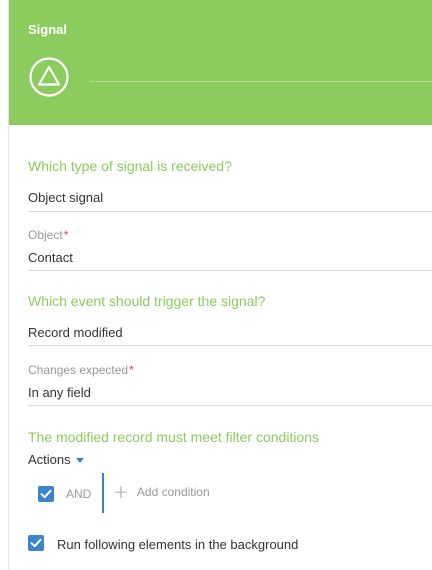 This screenshot has width=432, height=570. What do you see at coordinates (48, 29) in the screenshot?
I see `header-title: Signal` at bounding box center [48, 29].